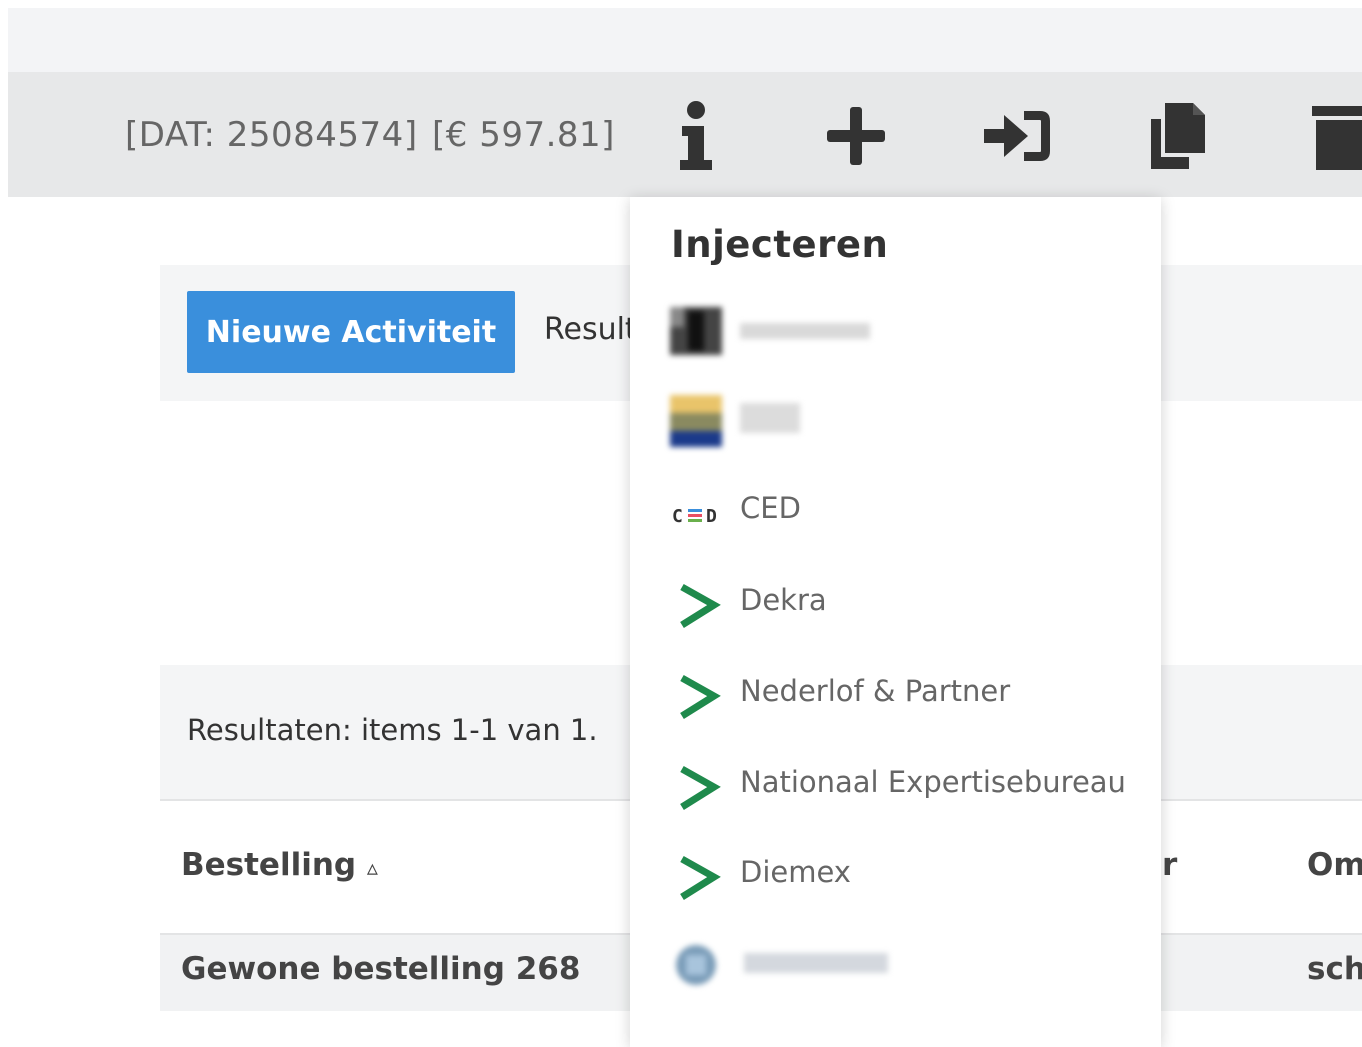  Describe the element at coordinates (856, 136) in the screenshot. I see `plus-icon` at that location.